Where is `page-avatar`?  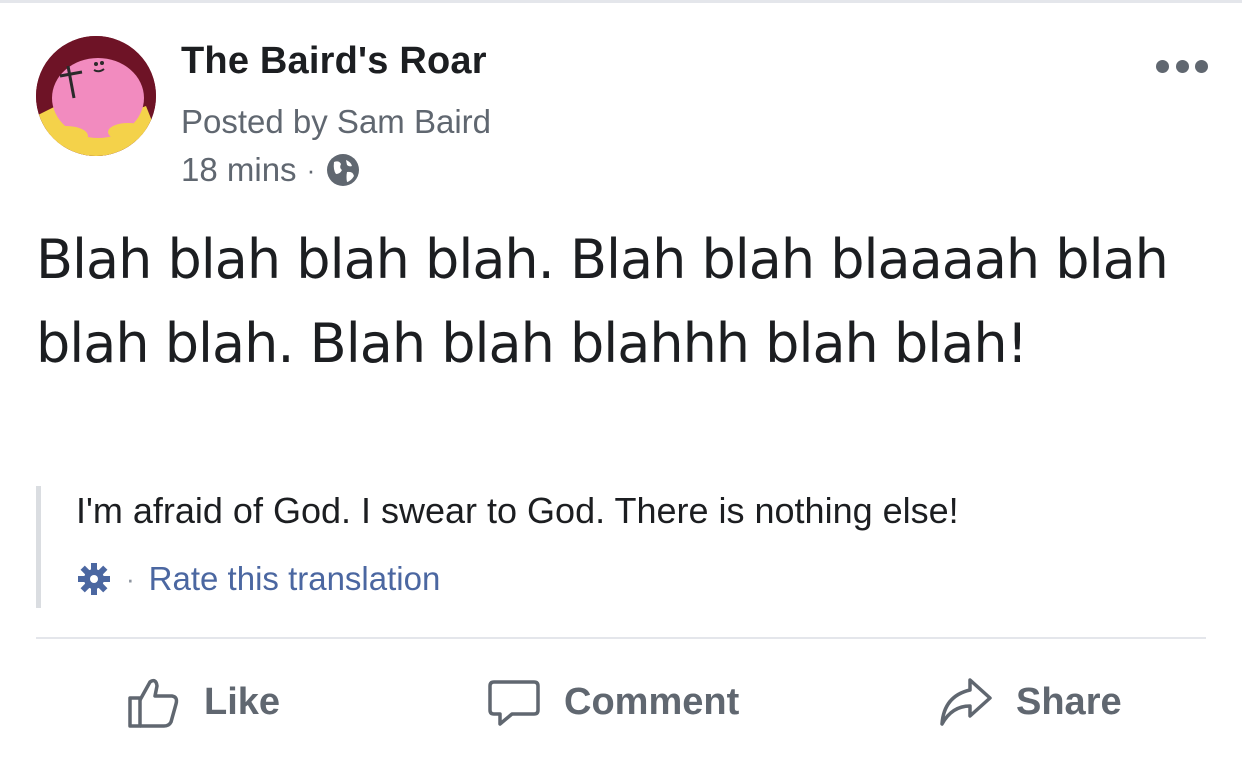 page-avatar is located at coordinates (96, 96).